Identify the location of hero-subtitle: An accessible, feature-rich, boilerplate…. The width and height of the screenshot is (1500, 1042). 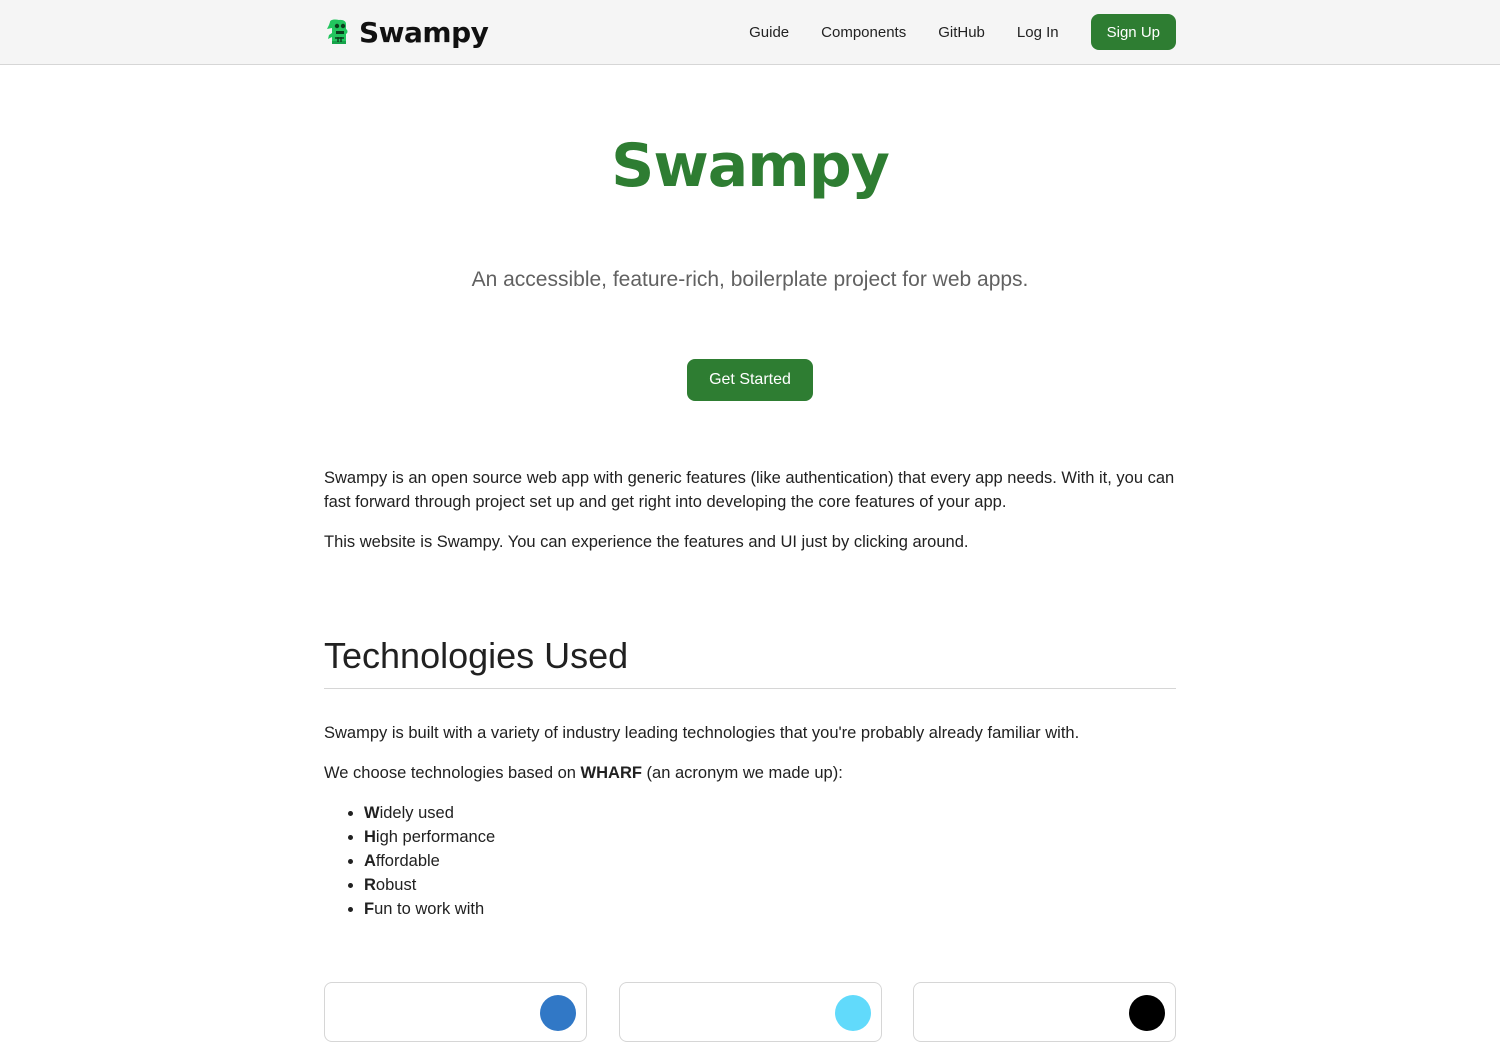
(750, 279).